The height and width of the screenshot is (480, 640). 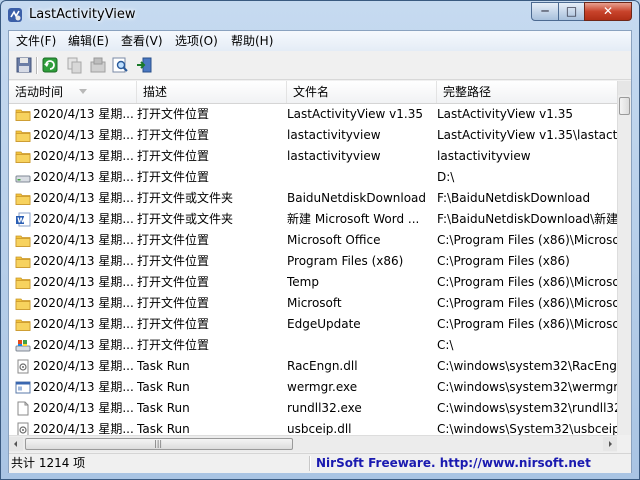 What do you see at coordinates (48, 463) in the screenshot?
I see `item-count: 共计 1214 项` at bounding box center [48, 463].